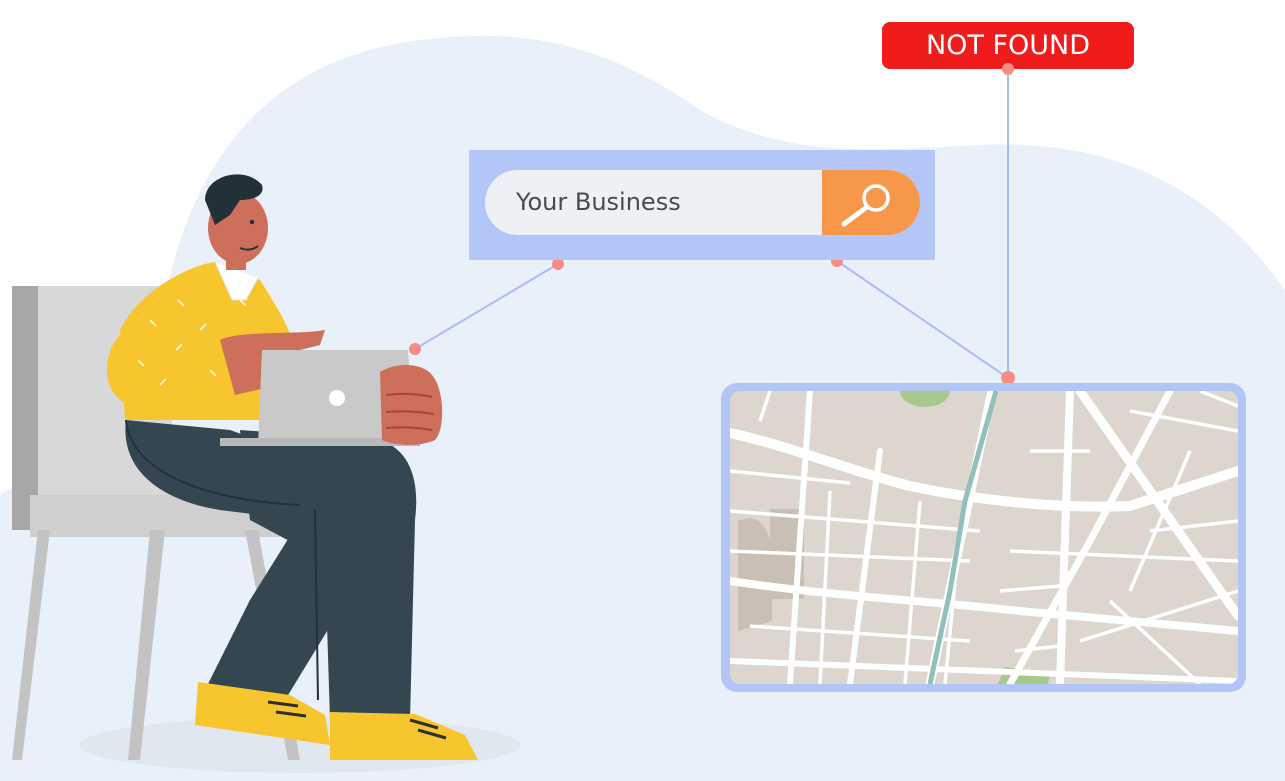 The height and width of the screenshot is (781, 1285). What do you see at coordinates (865, 205) in the screenshot?
I see `search-icon` at bounding box center [865, 205].